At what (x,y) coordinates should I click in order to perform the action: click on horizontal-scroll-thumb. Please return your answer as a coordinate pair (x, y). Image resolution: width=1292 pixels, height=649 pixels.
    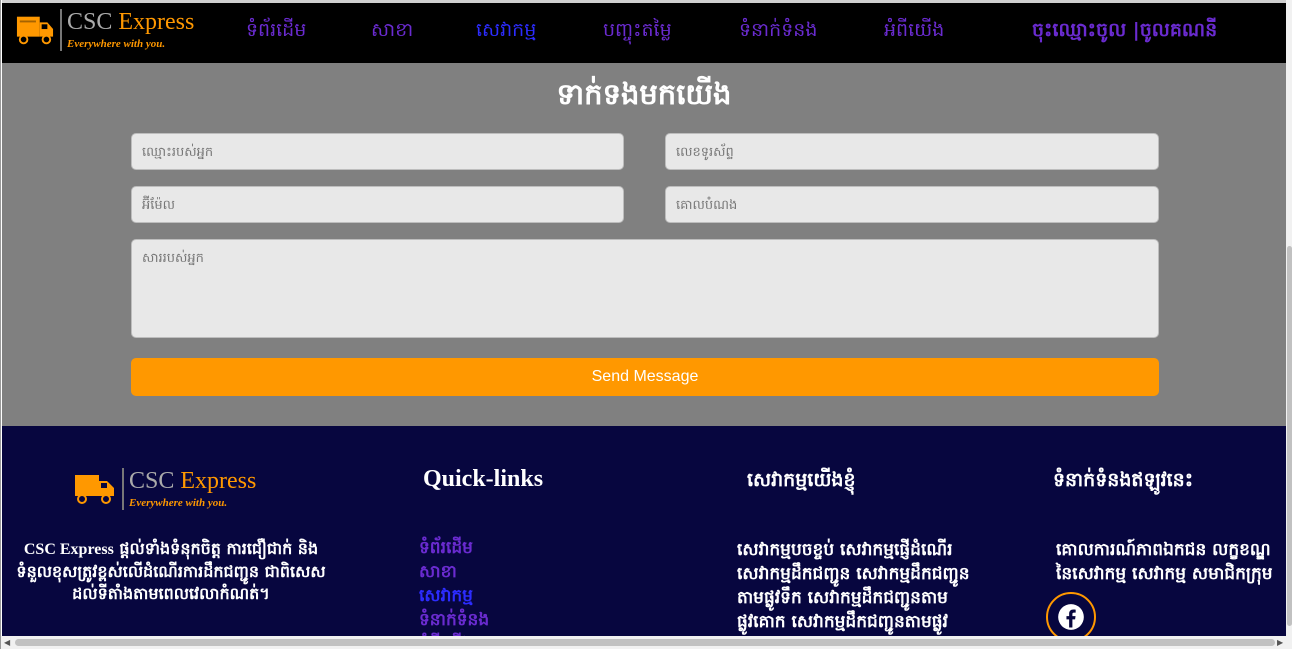
    Looking at the image, I should click on (645, 642).